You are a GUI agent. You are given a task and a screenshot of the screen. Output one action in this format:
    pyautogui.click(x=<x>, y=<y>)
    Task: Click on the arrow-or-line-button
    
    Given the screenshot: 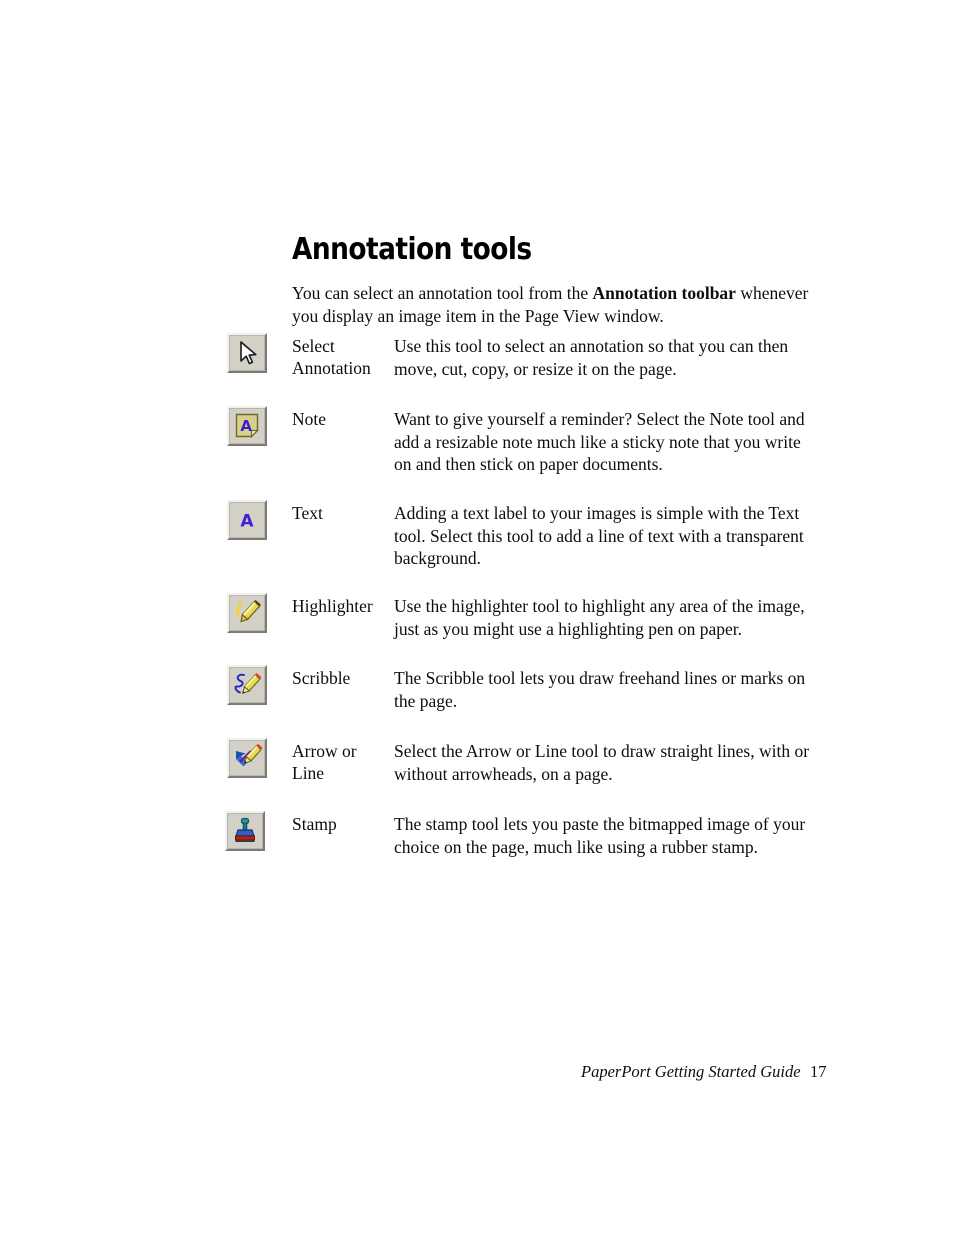 What is the action you would take?
    pyautogui.click(x=247, y=758)
    